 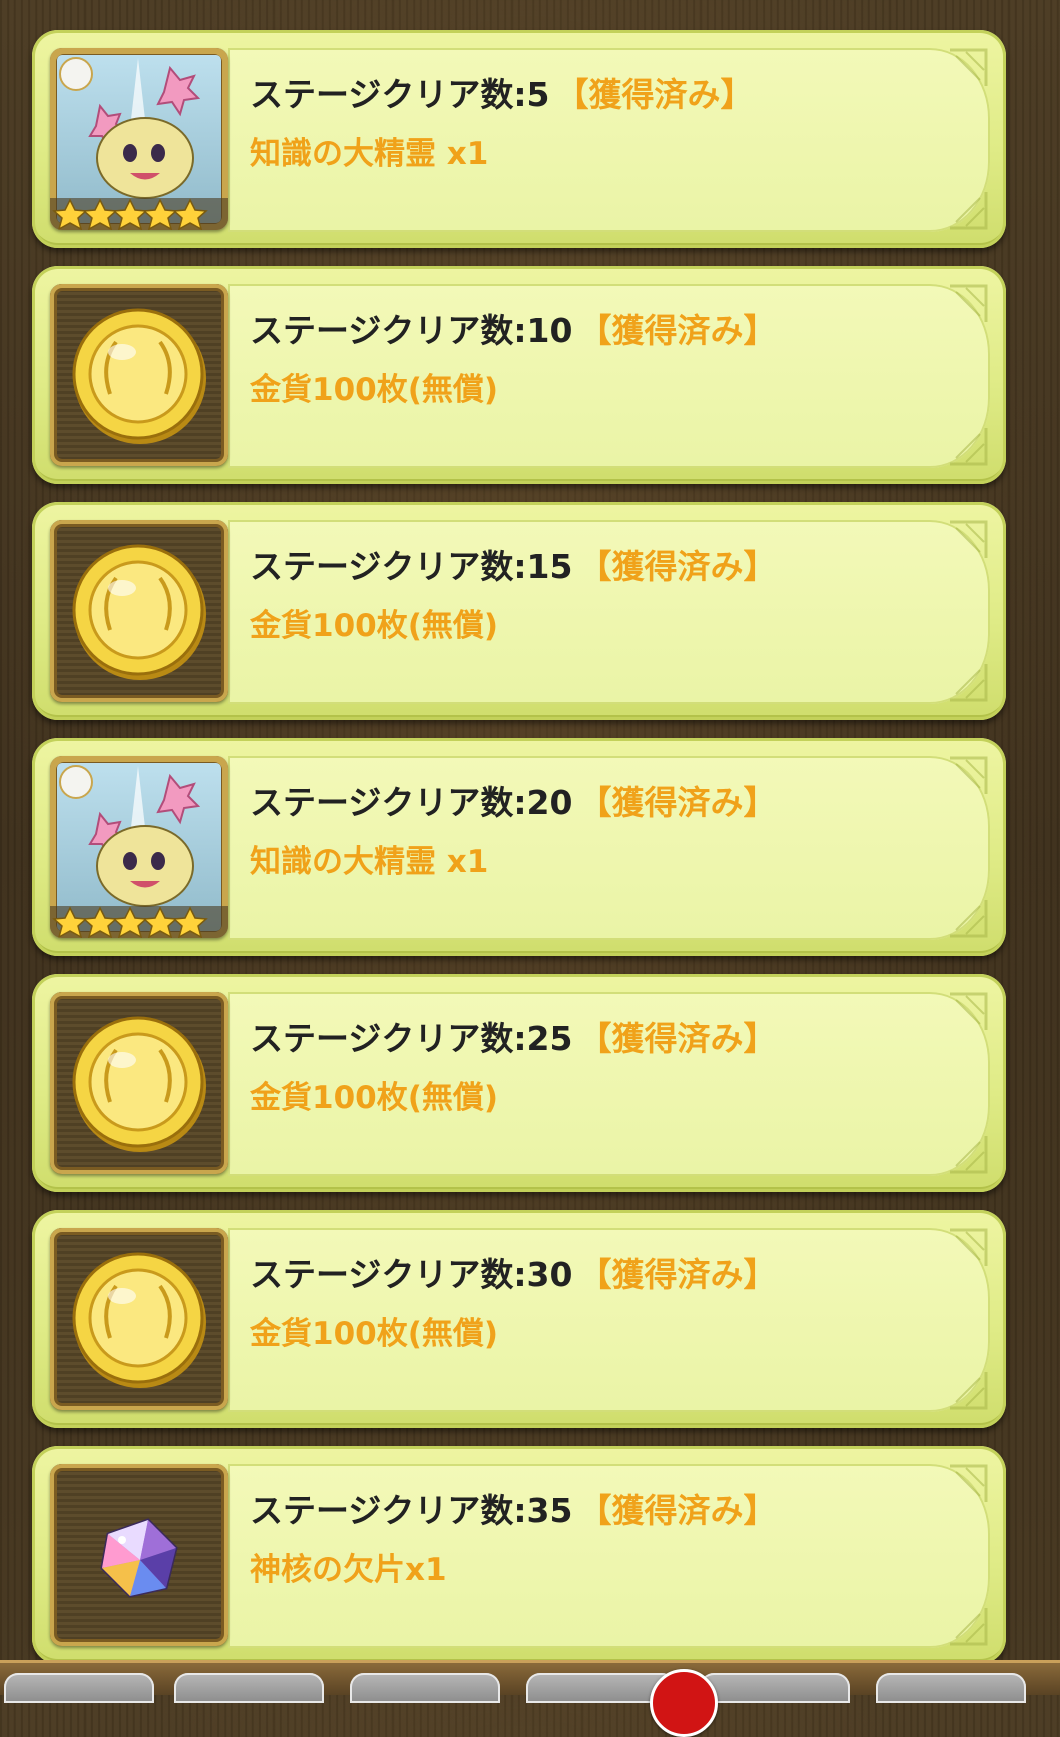 I want to click on mission-condition: ステージクリア数:35, so click(x=411, y=1510).